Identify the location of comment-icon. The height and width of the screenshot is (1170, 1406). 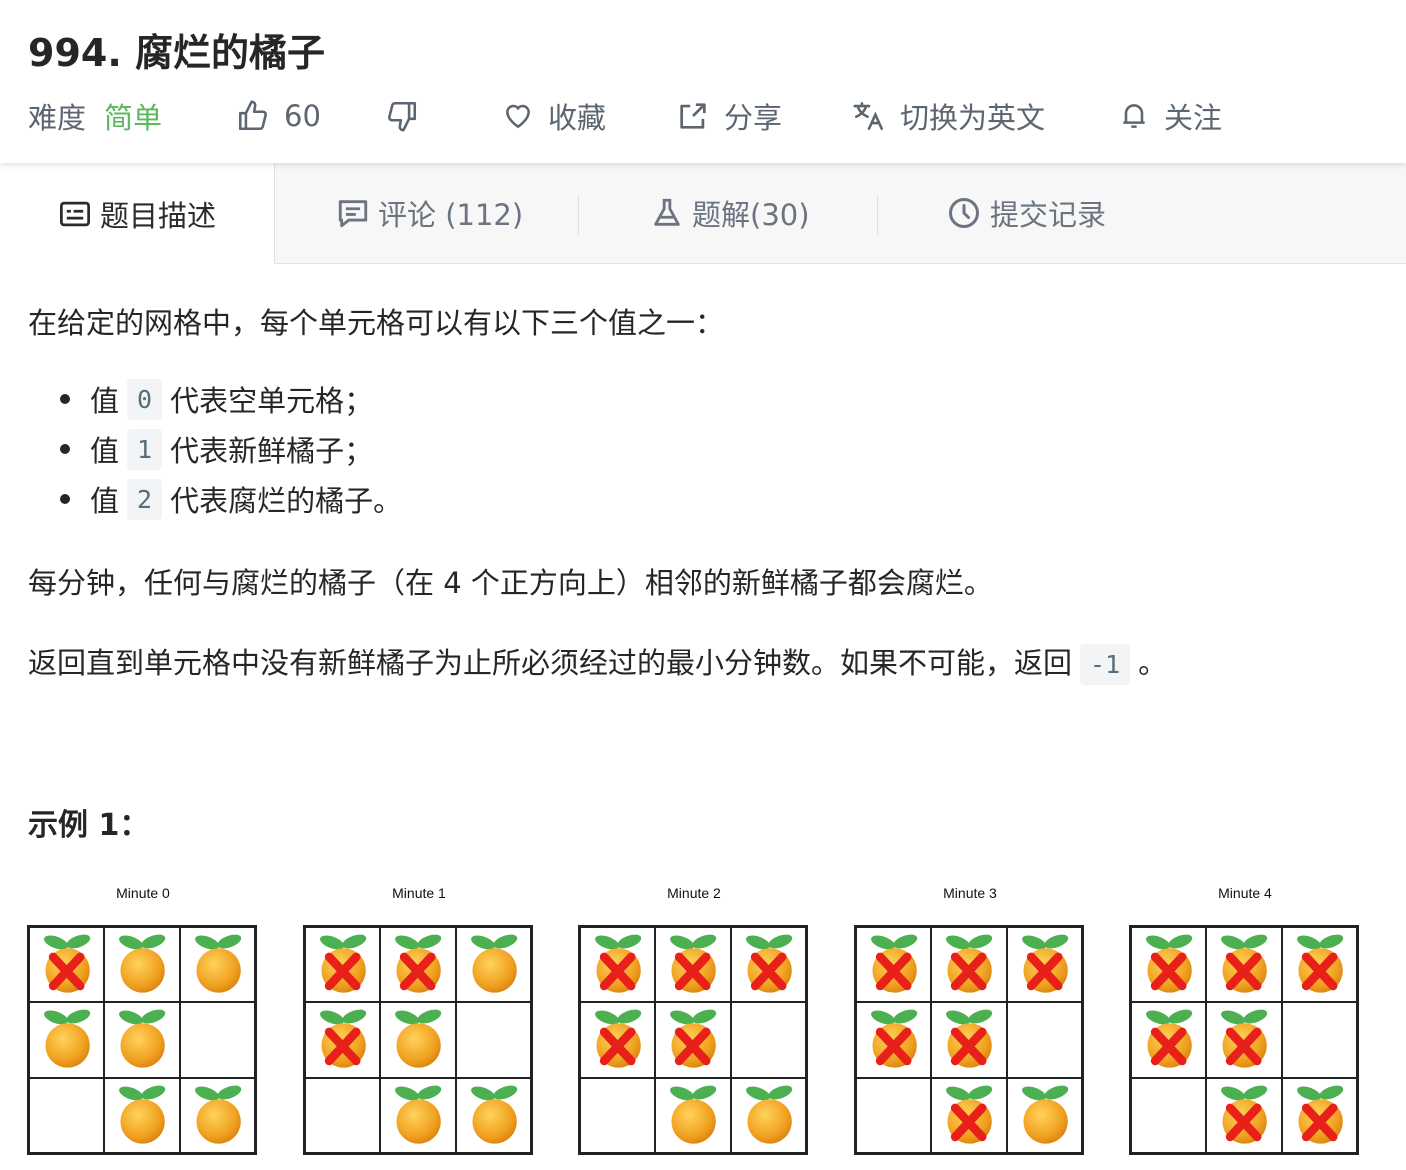
(353, 214).